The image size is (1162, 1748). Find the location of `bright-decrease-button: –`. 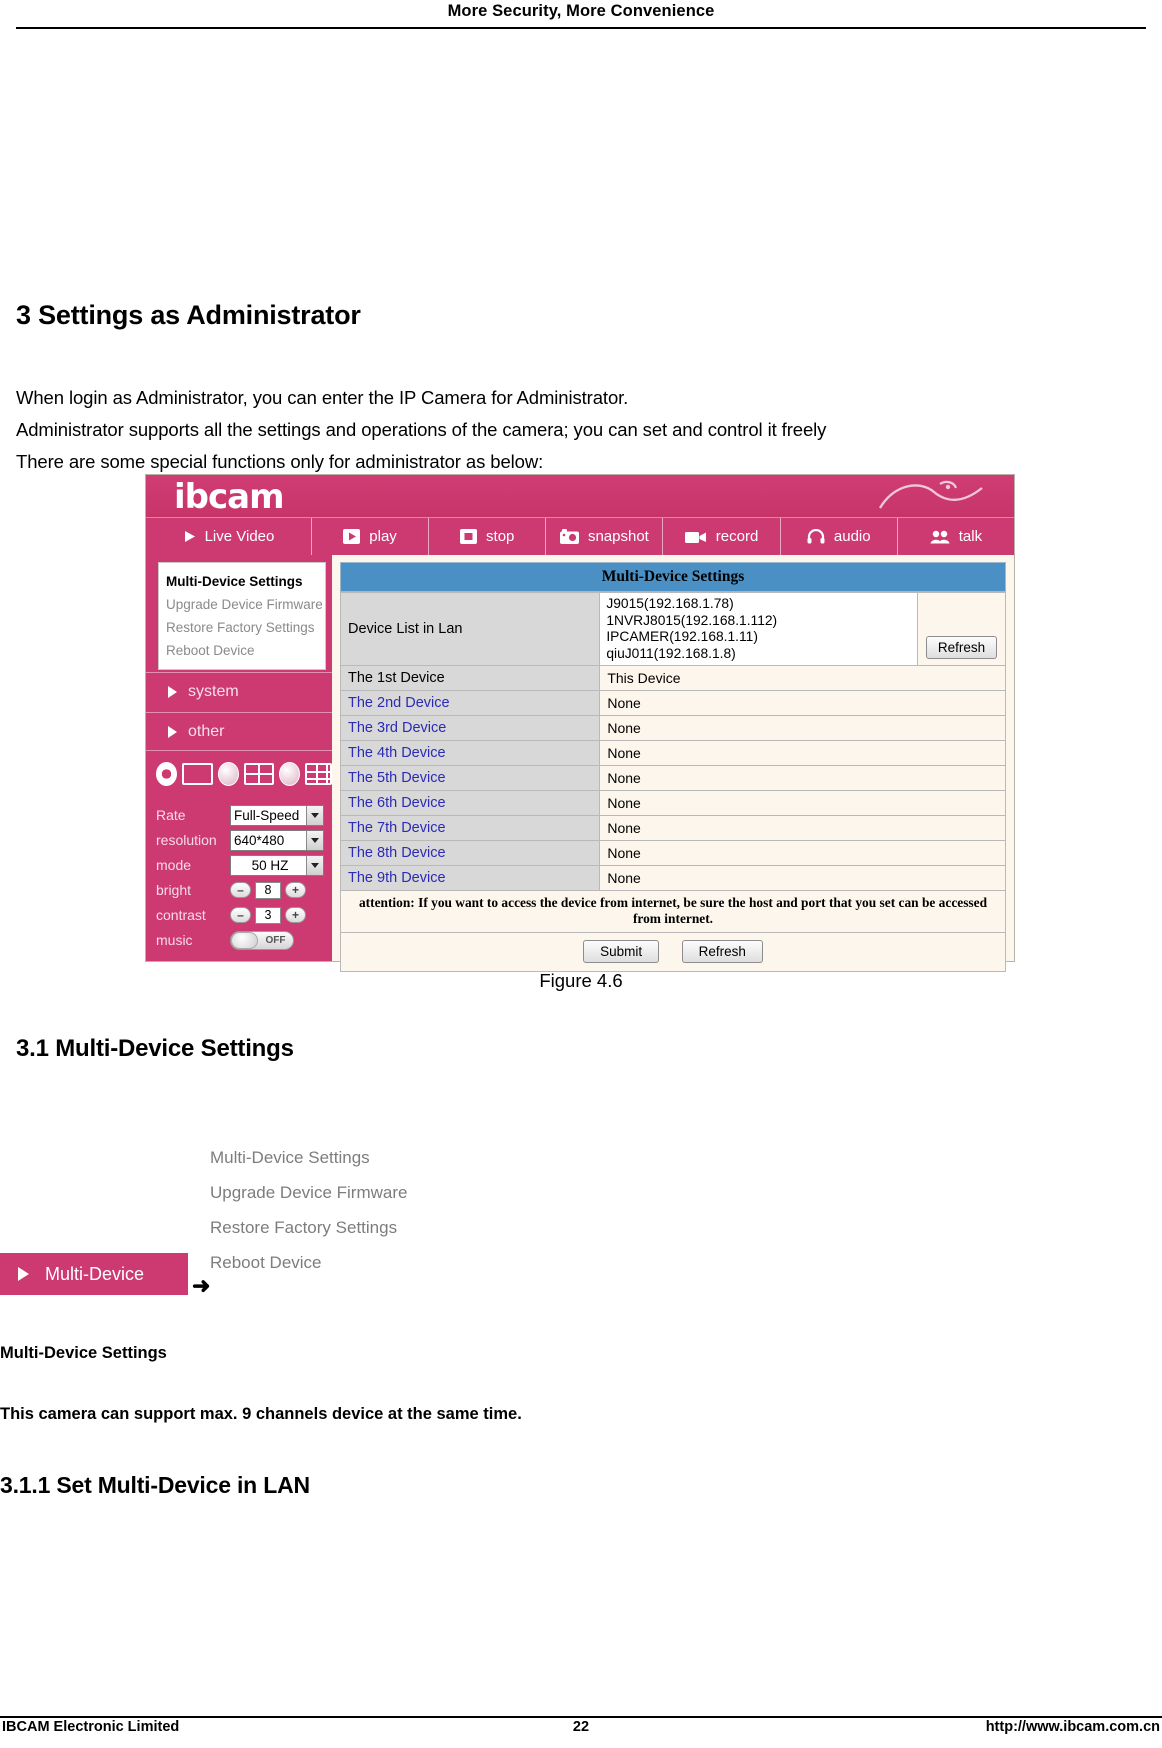

bright-decrease-button: – is located at coordinates (240, 890).